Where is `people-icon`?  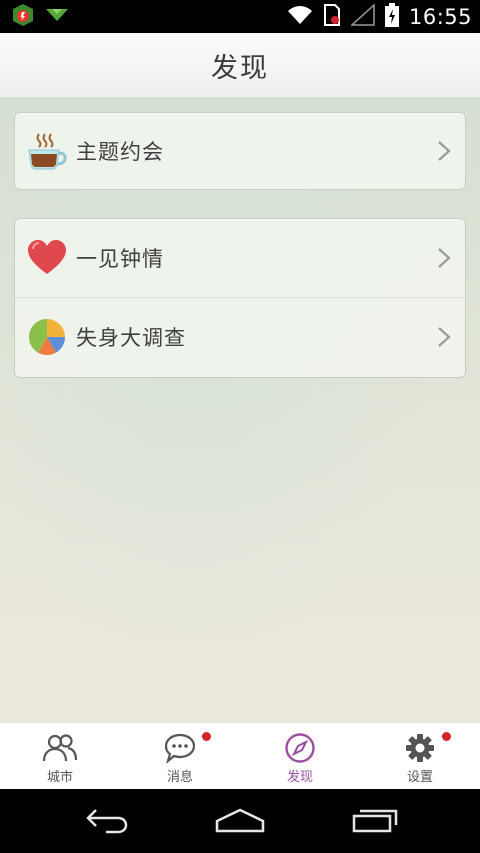
people-icon is located at coordinates (60, 748).